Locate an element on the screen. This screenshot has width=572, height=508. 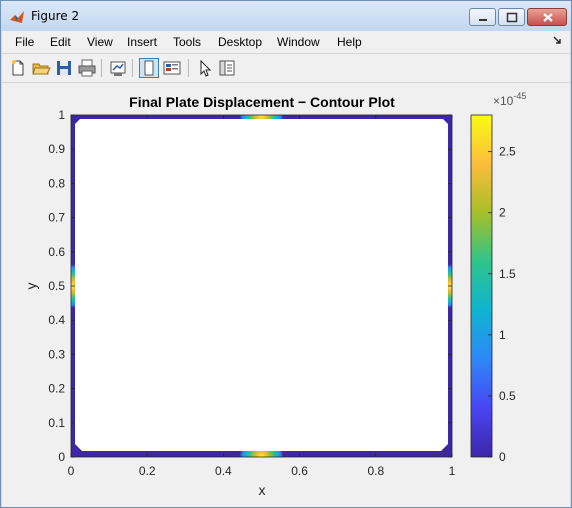
y-tick-label: 0.5 is located at coordinates (56, 286).